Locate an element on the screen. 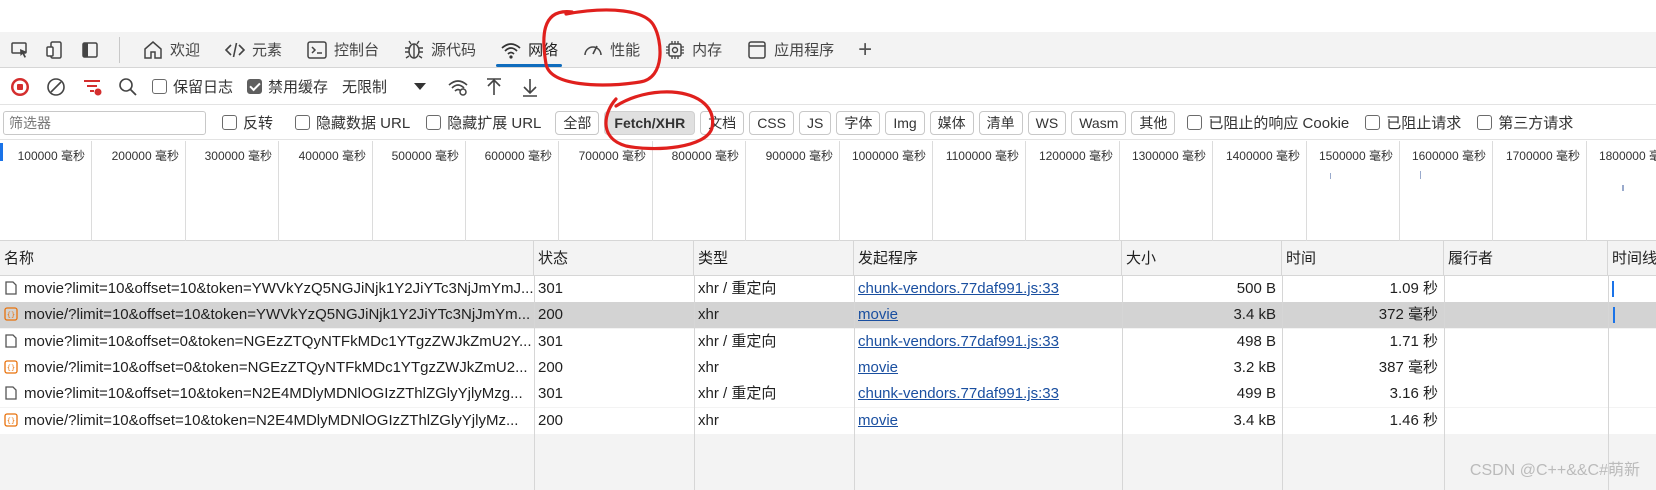  devtools-tabstrip: 欢迎 元素 控制台 源代码 网络 性能 内存 应用程序 + is located at coordinates (828, 50).